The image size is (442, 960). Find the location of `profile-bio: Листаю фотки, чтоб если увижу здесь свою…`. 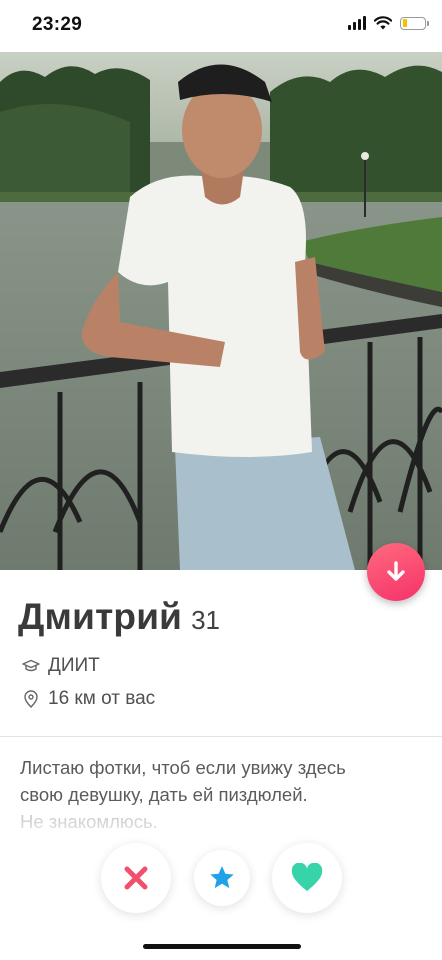

profile-bio: Листаю фотки, чтоб если увижу здесь свою… is located at coordinates (220, 794).